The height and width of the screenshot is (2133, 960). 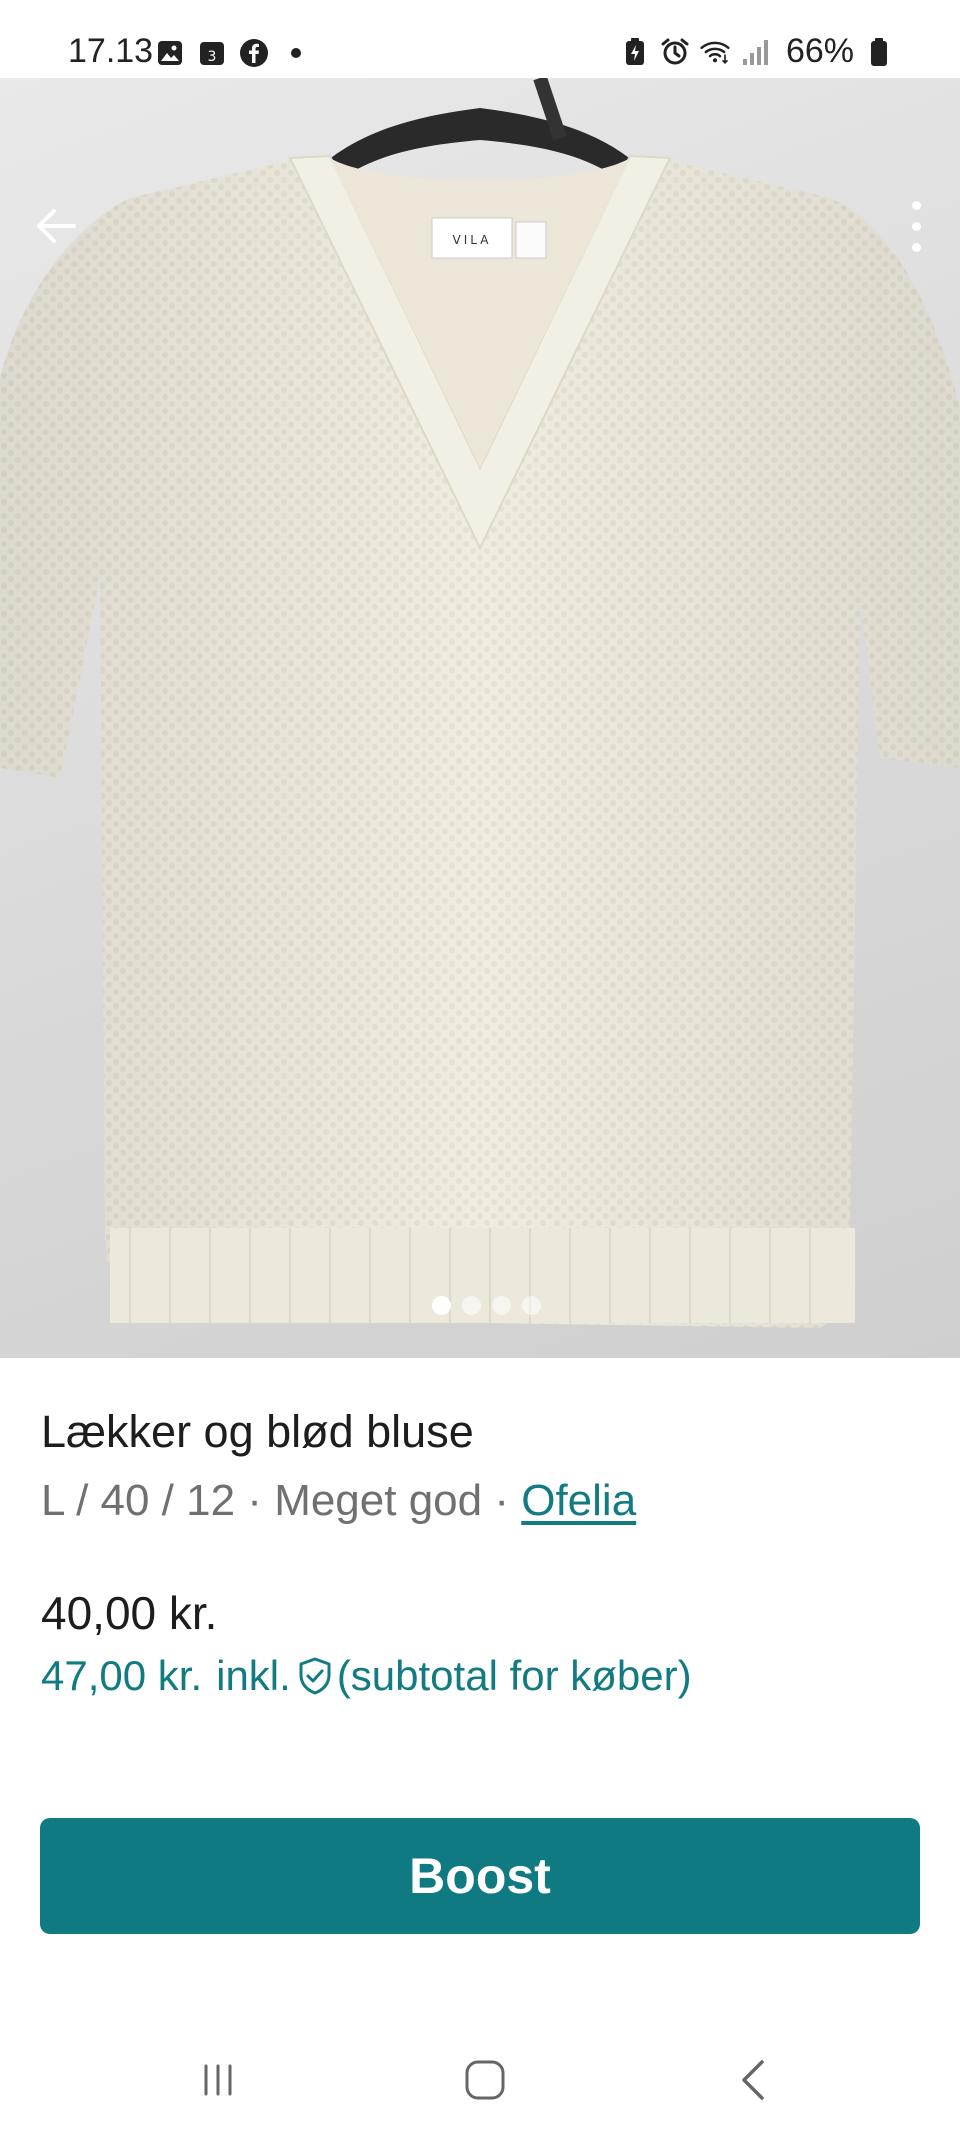 I want to click on buyer-total-price: 47,00 kr. inkl. (subtotal for køber), so click(x=366, y=1676).